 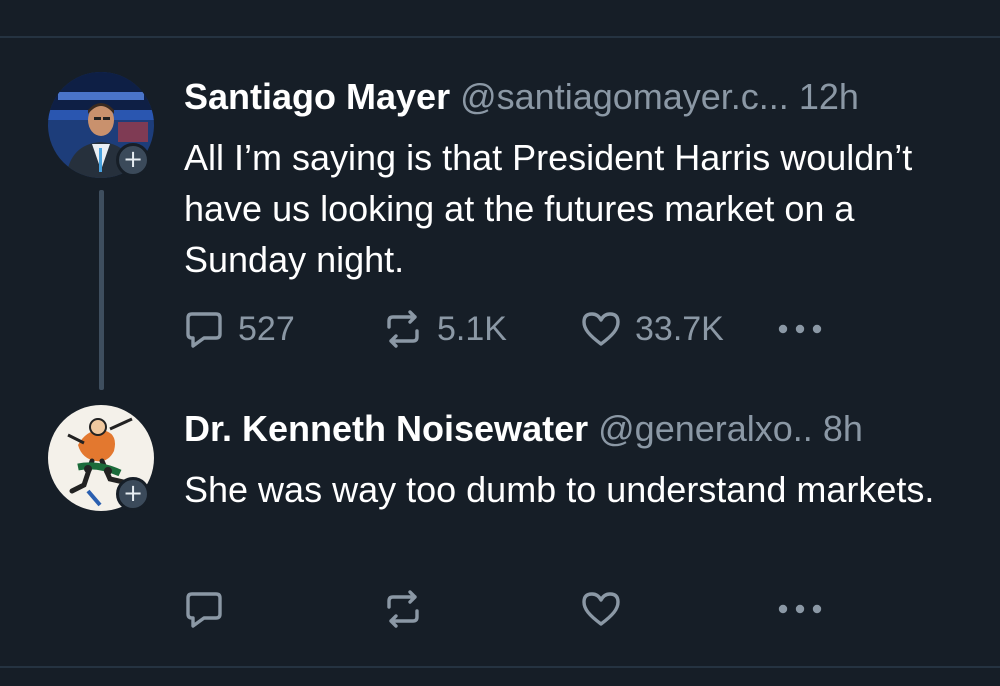 What do you see at coordinates (386, 428) in the screenshot?
I see `author-name: Dr. Kenneth Noisewater` at bounding box center [386, 428].